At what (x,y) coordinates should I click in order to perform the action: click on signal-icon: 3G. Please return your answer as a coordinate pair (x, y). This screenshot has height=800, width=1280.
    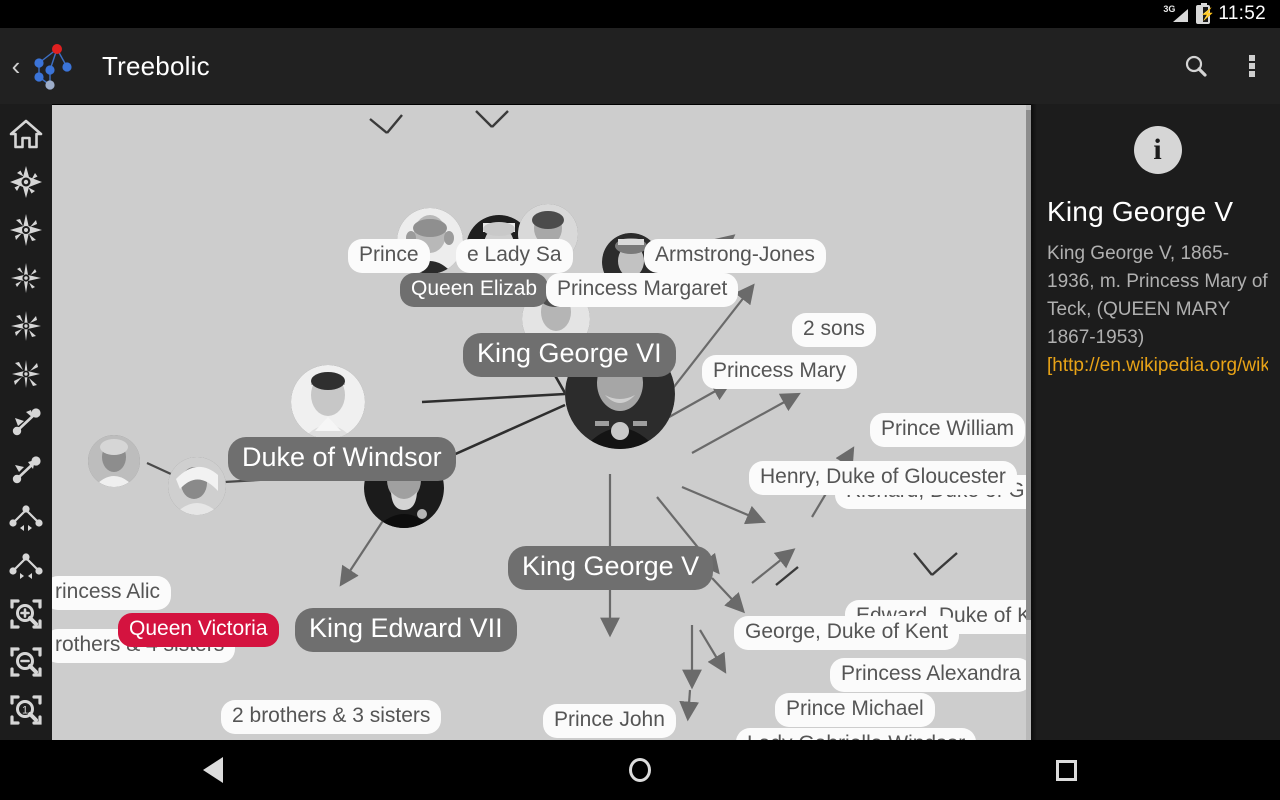
    Looking at the image, I should click on (1175, 13).